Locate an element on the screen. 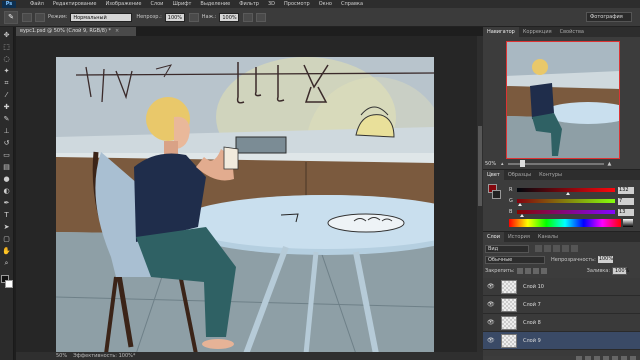  color-spectrum-bar is located at coordinates (565, 223).